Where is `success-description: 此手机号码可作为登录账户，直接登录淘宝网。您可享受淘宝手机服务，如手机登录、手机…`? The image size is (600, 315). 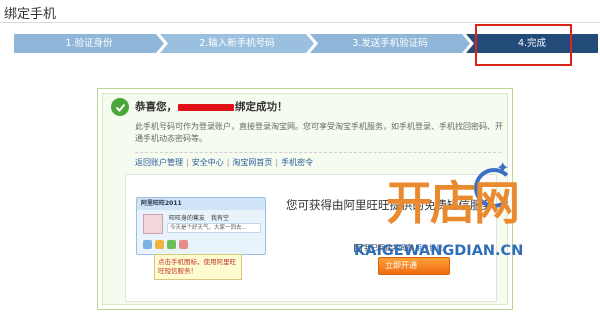
success-description: 此手机号码可作为登录账户，直接登录淘宝网。您可享受淘宝手机服务，如手机登录、手机… is located at coordinates (319, 132).